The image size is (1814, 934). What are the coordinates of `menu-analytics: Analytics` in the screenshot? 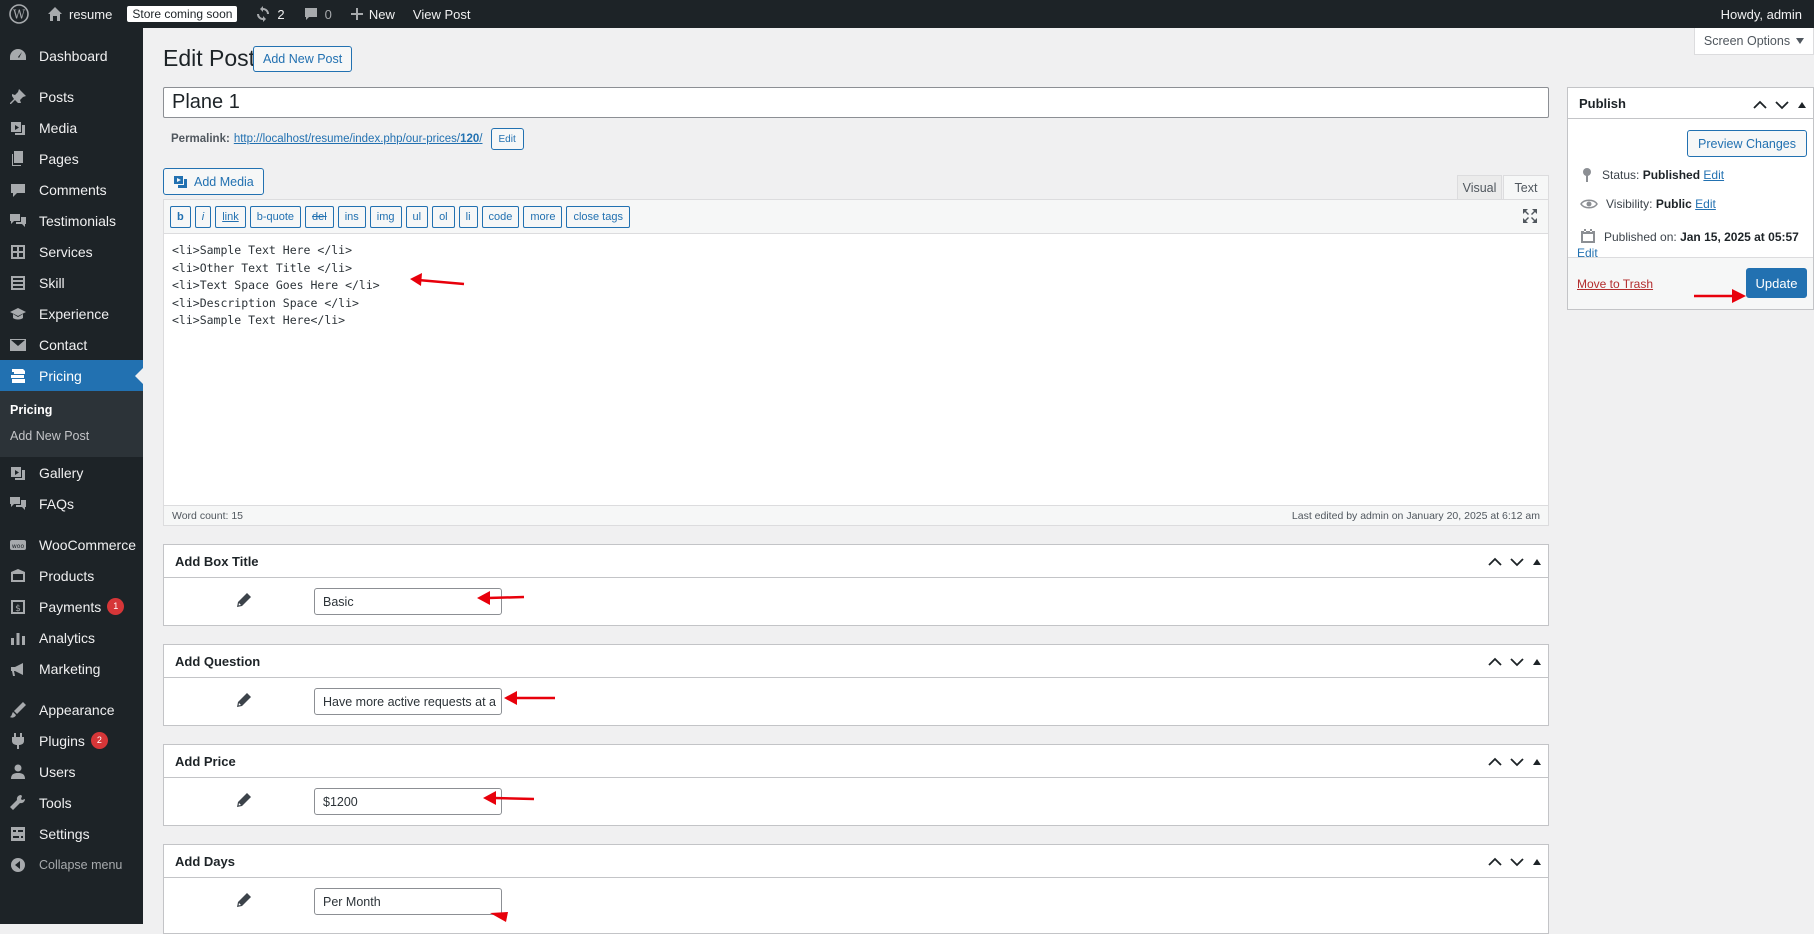 It's located at (71, 637).